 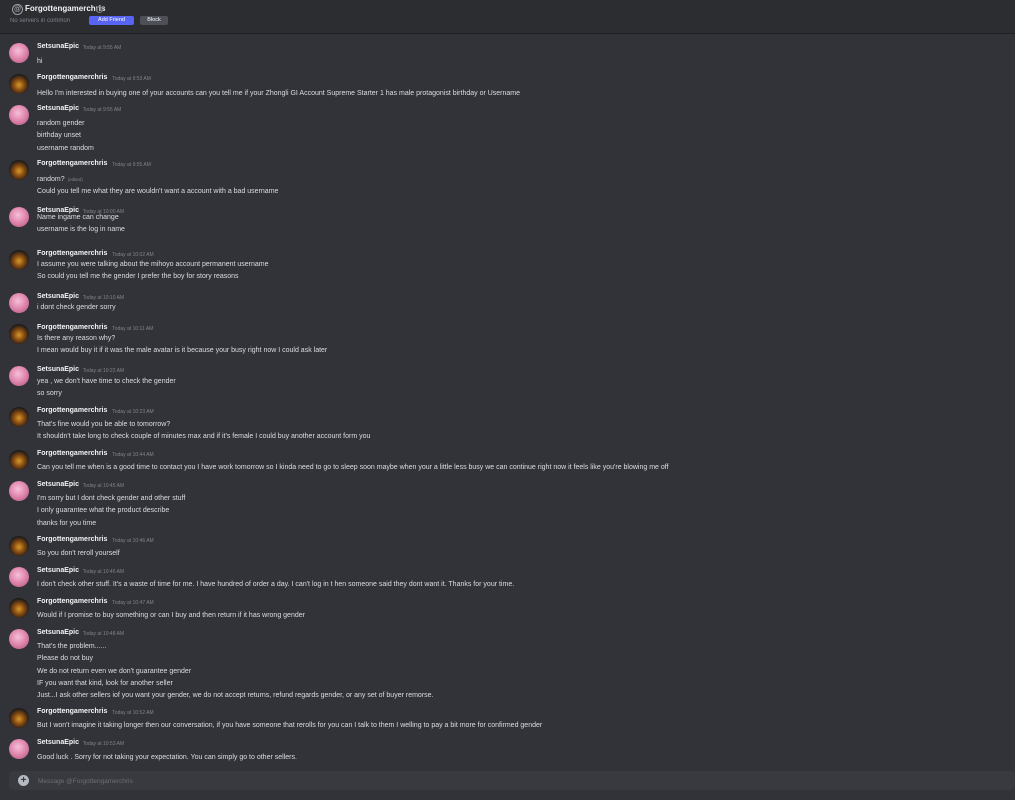 What do you see at coordinates (81, 230) in the screenshot?
I see `message-text-content: username is the log in name` at bounding box center [81, 230].